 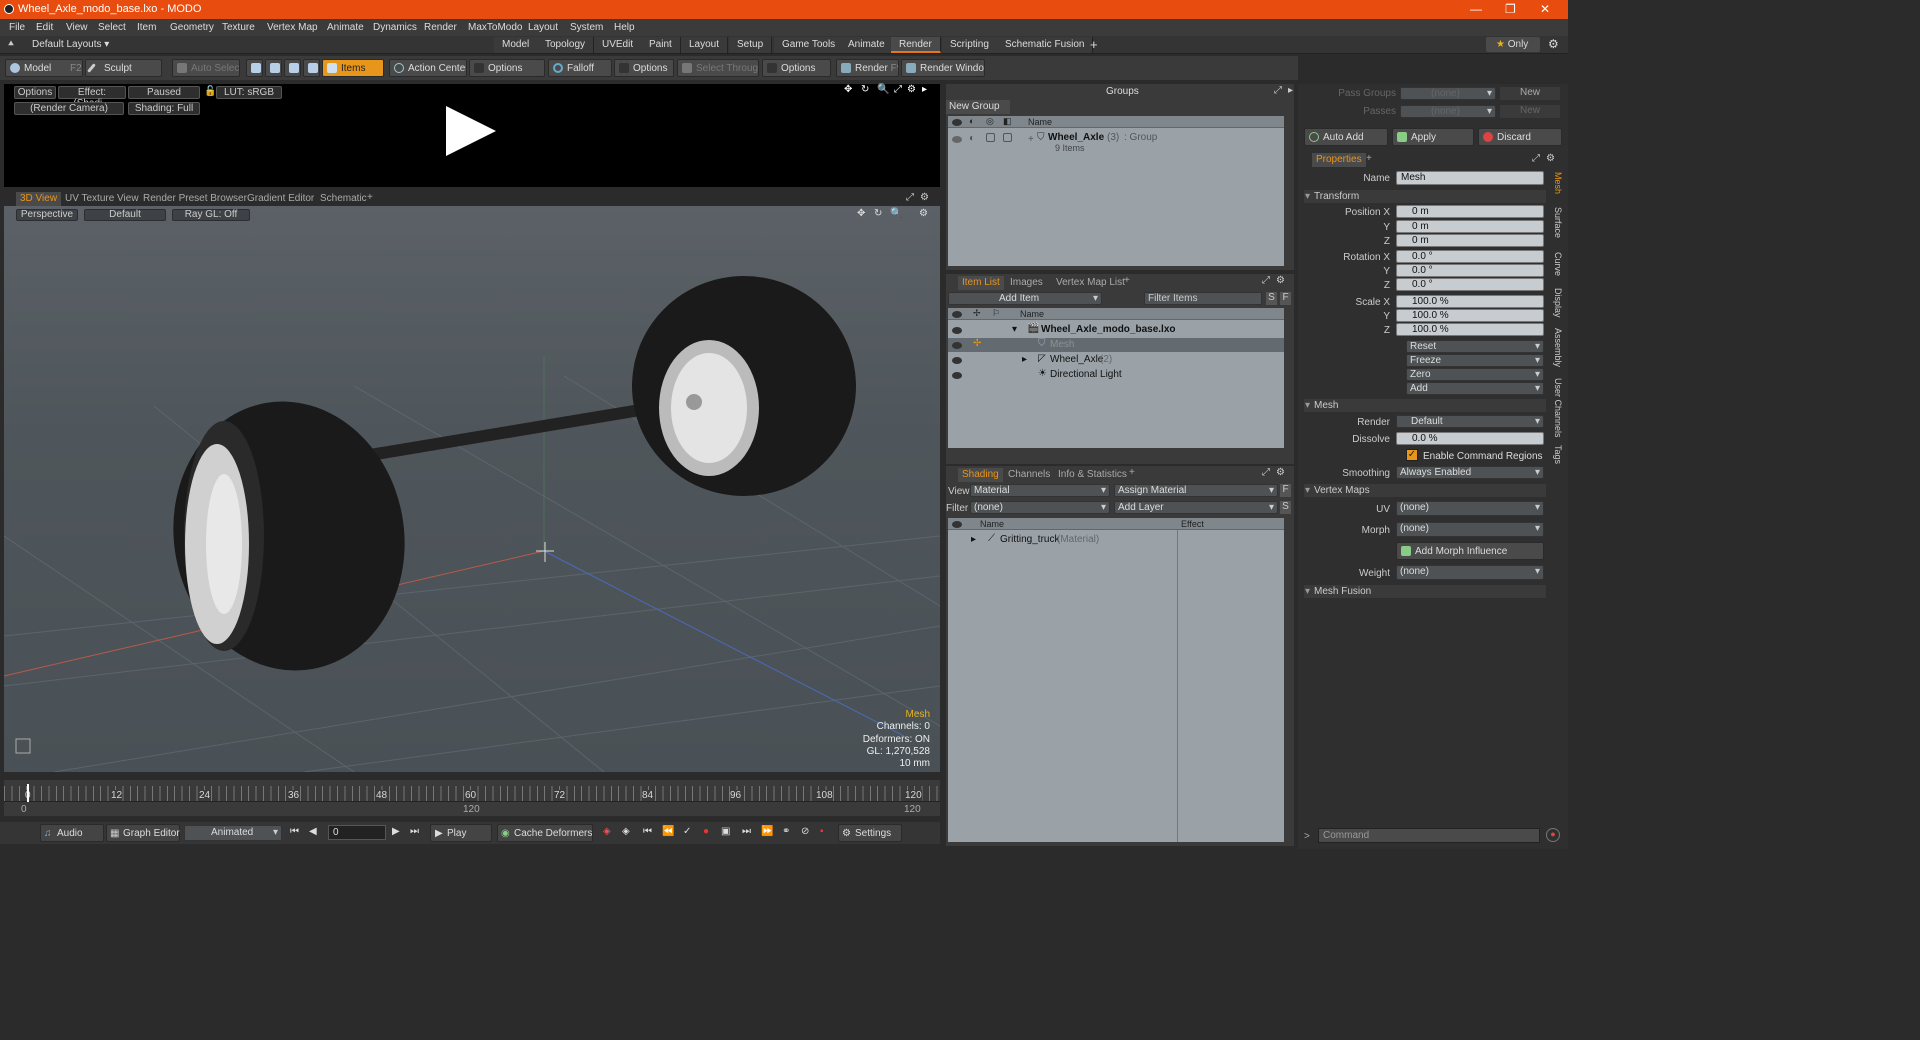 I want to click on record-icon: ●, so click(x=706, y=831).